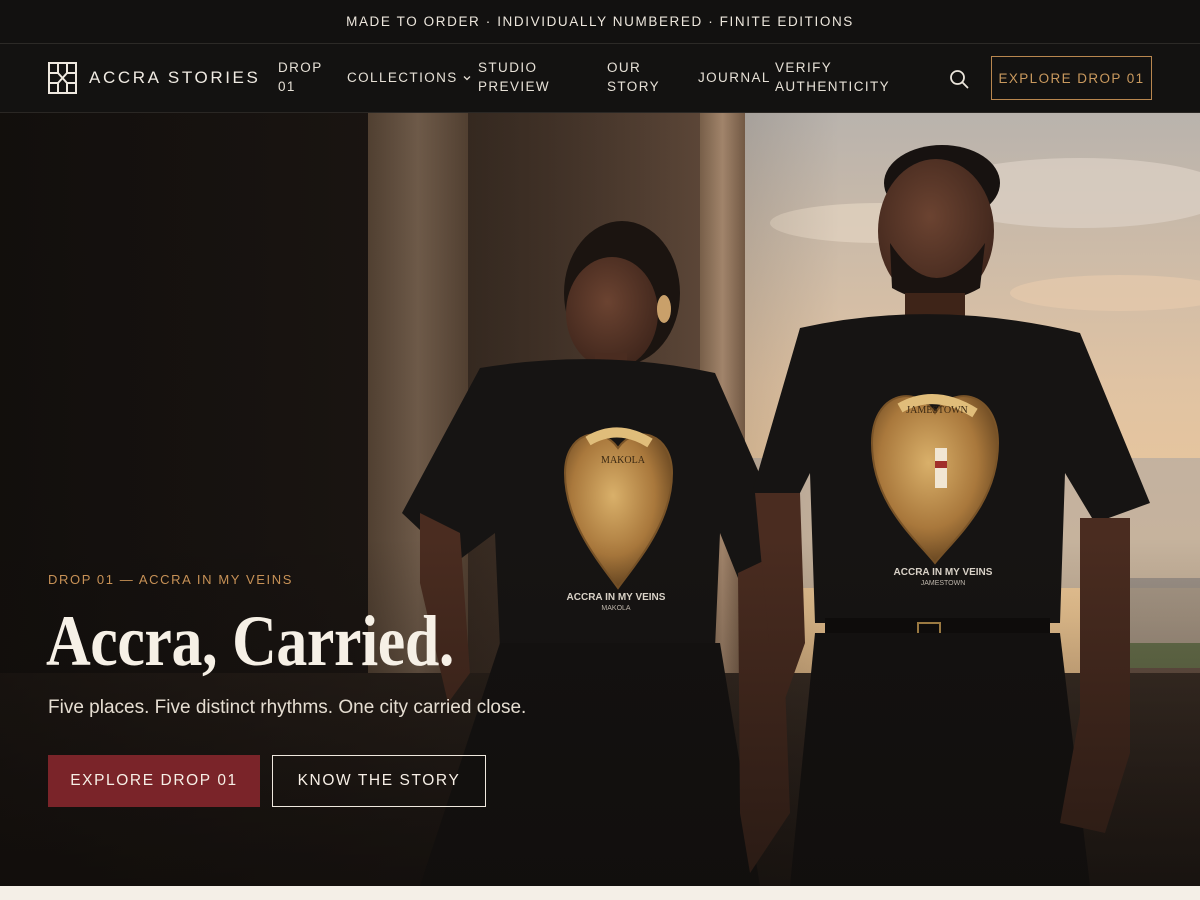  Describe the element at coordinates (943, 572) in the screenshot. I see `shirt-right-line1: ACCRA IN MY VEINS` at that location.